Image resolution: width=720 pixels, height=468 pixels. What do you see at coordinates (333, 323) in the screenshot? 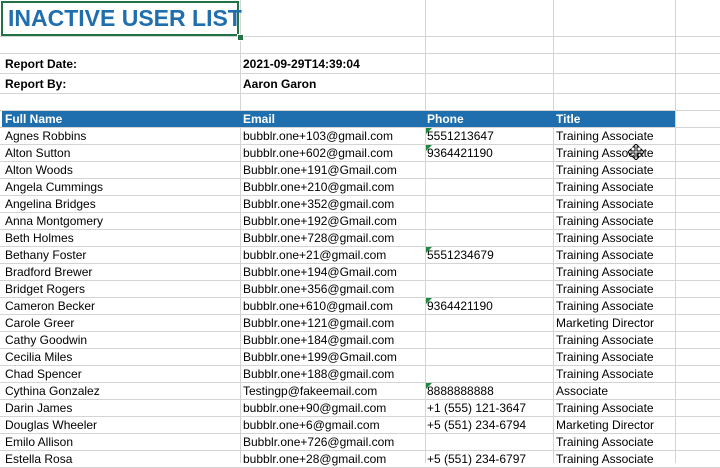
I see `email-cell: Bubblr.one+121@gmail.com` at bounding box center [333, 323].